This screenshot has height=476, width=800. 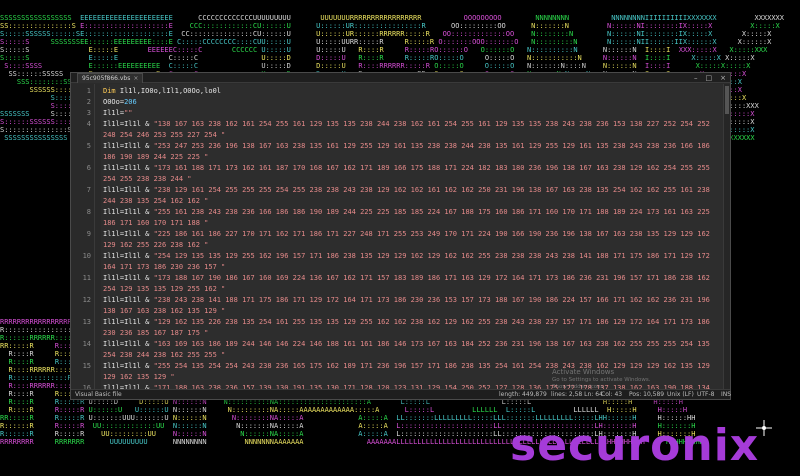 I want to click on ascii-art-segment: SSSSSSSSSSSSSSSSS, so click(x=36, y=18).